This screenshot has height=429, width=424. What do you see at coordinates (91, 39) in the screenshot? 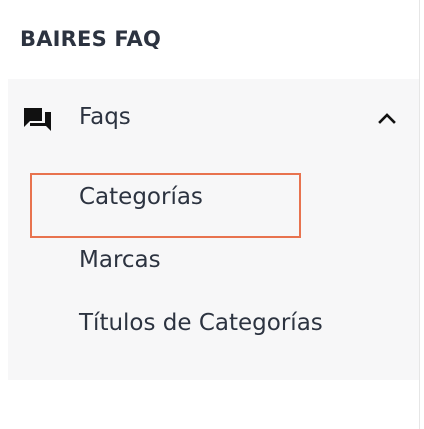
I see `brand-title: BAIRES FAQ` at bounding box center [91, 39].